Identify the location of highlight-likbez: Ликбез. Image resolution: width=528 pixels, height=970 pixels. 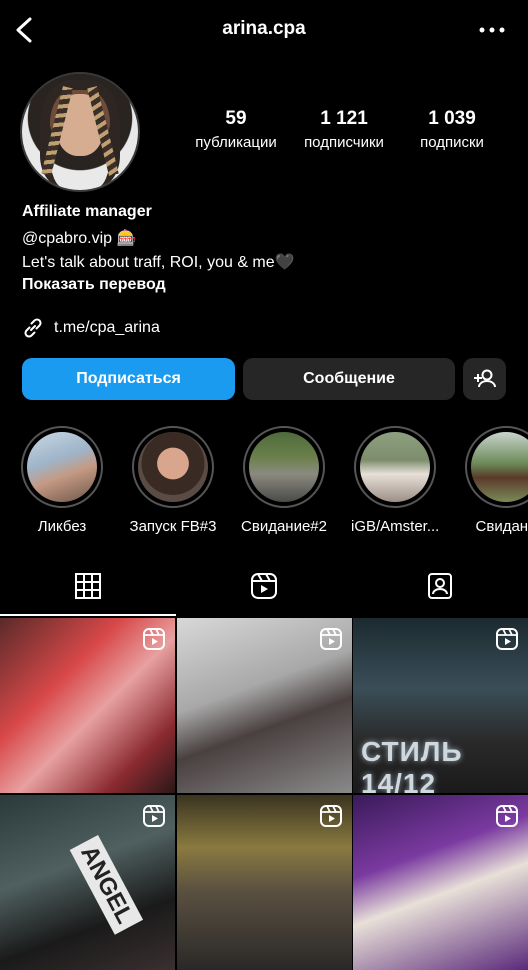
(62, 480).